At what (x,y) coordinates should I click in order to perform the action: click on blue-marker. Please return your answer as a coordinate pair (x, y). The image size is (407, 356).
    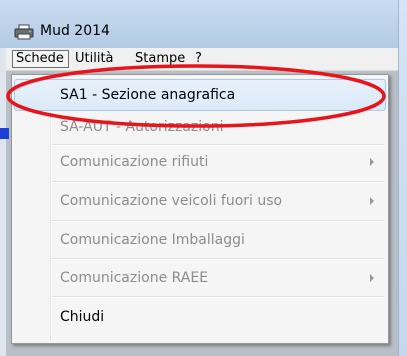
    Looking at the image, I should click on (4, 133).